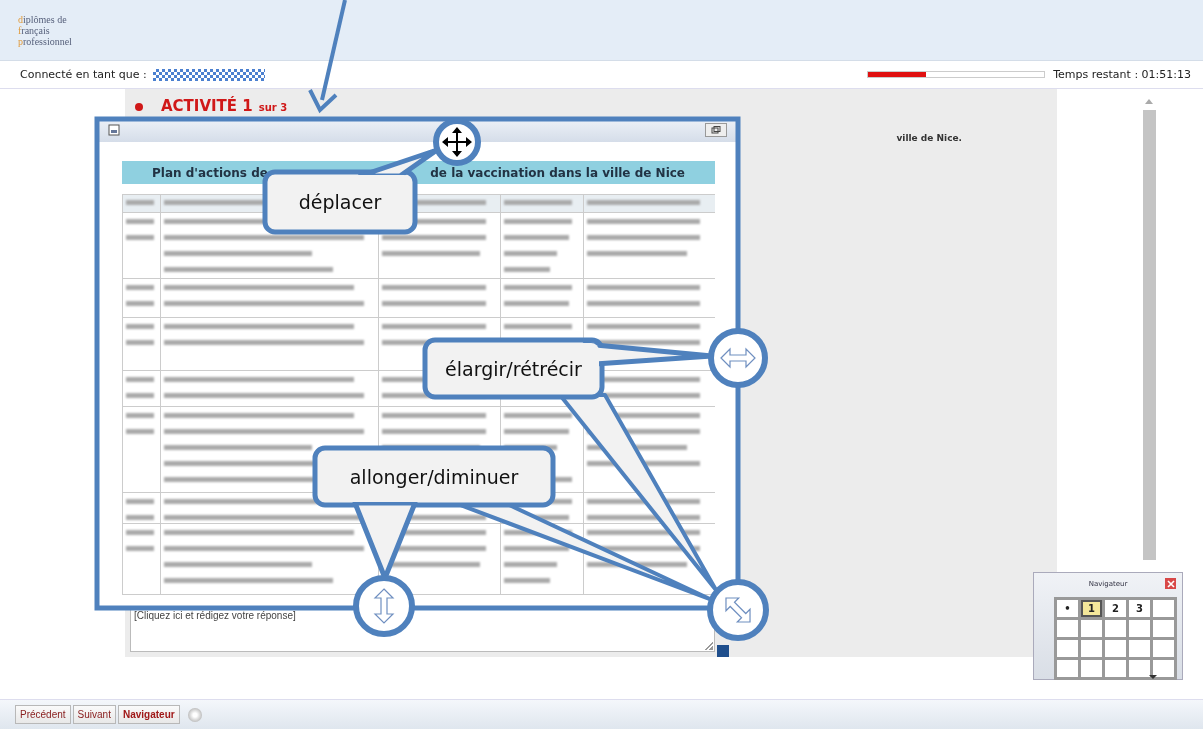  I want to click on time-remaining: Temps restant : 01:51:13, so click(1122, 74).